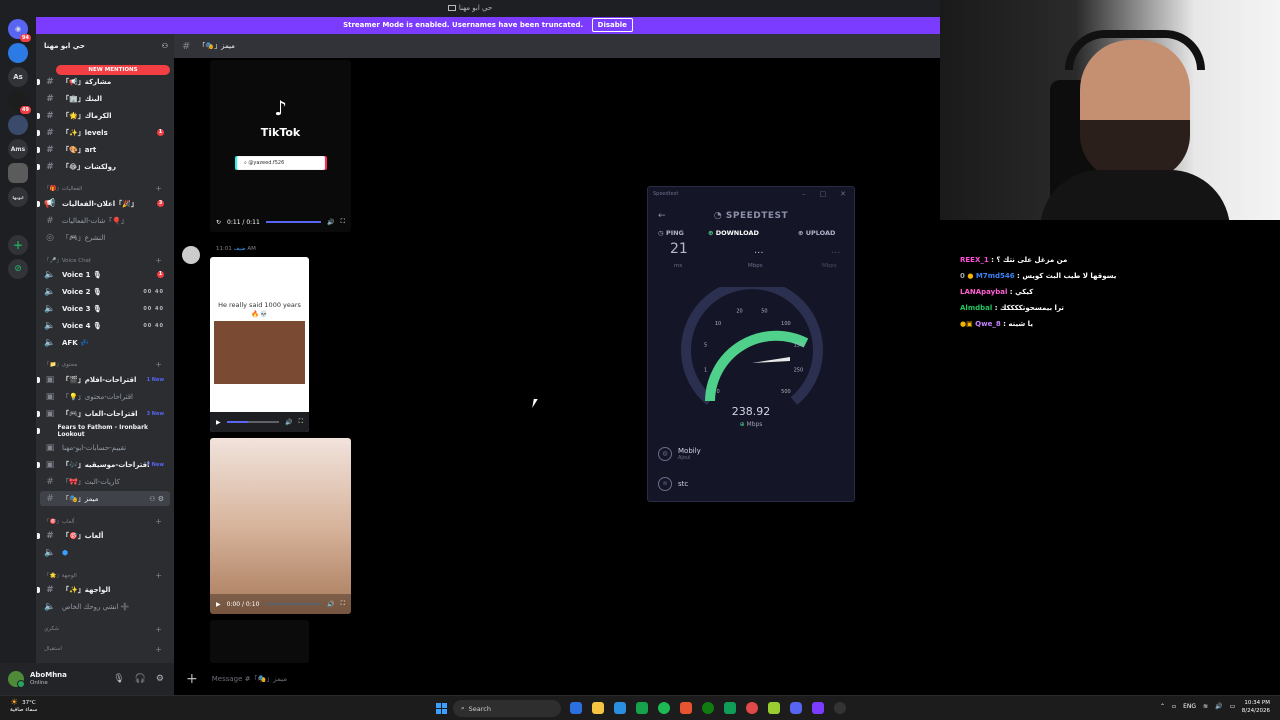 The image size is (1280, 720). What do you see at coordinates (1256, 707) in the screenshot?
I see `clock: 10:34 PM 8/24/2026` at bounding box center [1256, 707].